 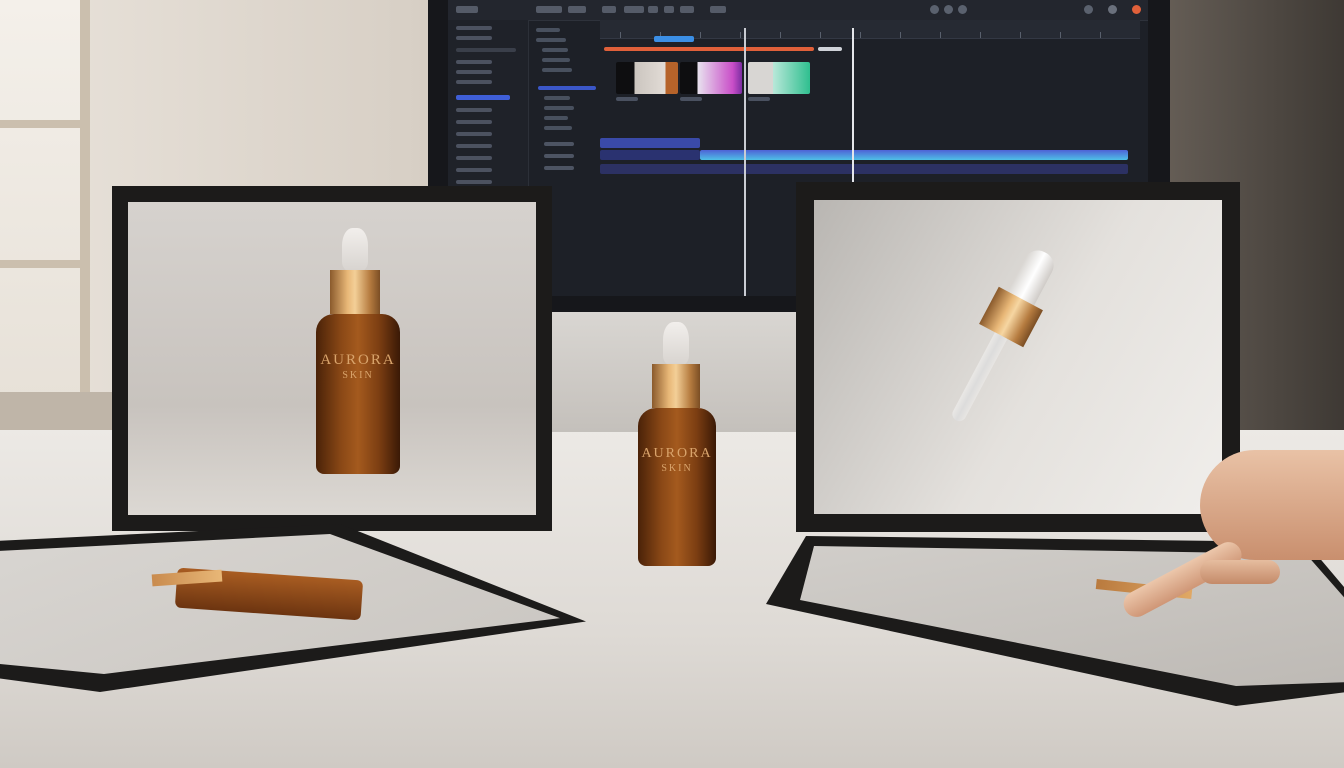 I want to click on frame-photo: AURORA SKIN, so click(x=332, y=358).